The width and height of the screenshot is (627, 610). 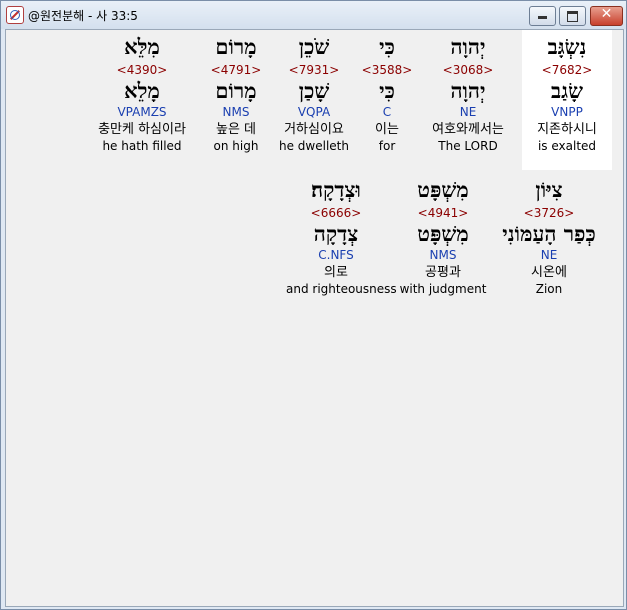 What do you see at coordinates (142, 146) in the screenshot?
I see `english-gloss: he hath filled` at bounding box center [142, 146].